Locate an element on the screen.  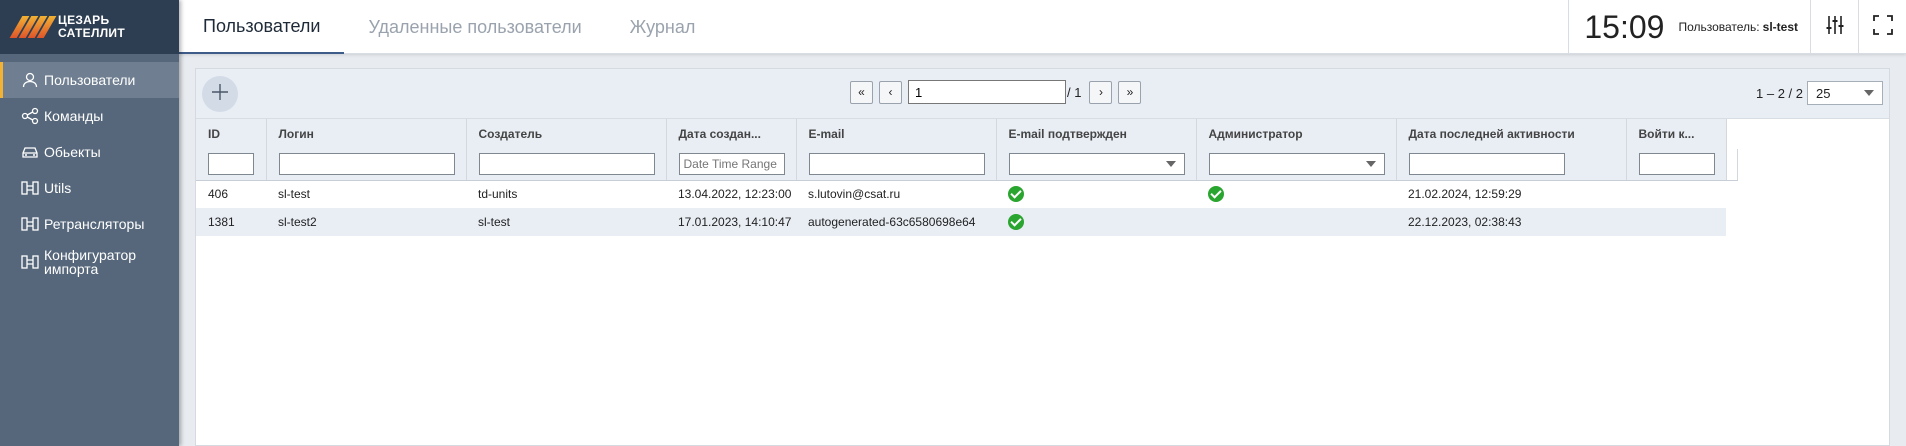
settings-button is located at coordinates (1834, 27).